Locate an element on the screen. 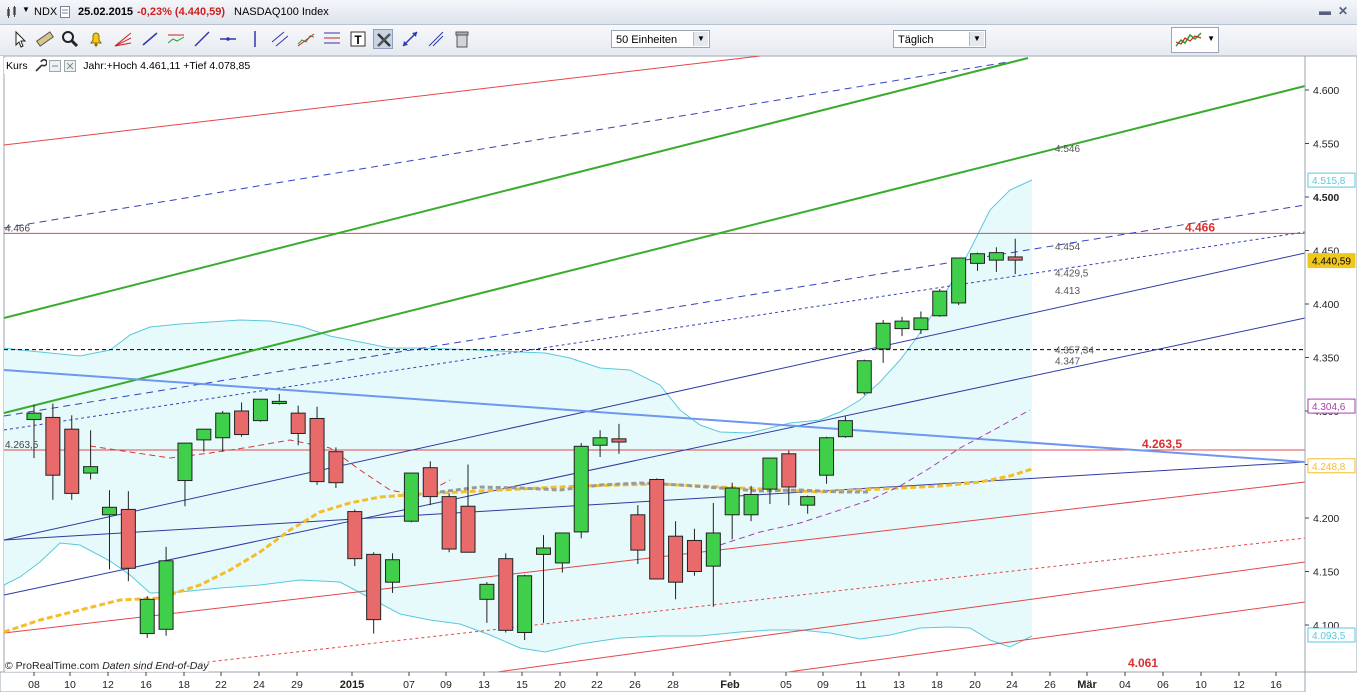 The image size is (1357, 692). units-select-value: 50 Einheiten is located at coordinates (647, 40).